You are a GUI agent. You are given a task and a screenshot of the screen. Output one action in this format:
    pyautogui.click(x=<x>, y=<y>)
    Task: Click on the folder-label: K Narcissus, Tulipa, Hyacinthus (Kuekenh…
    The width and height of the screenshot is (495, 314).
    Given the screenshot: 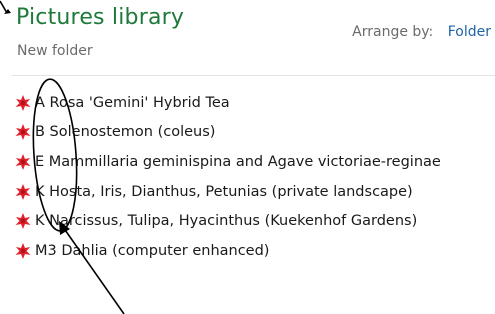 What is the action you would take?
    pyautogui.click(x=226, y=221)
    